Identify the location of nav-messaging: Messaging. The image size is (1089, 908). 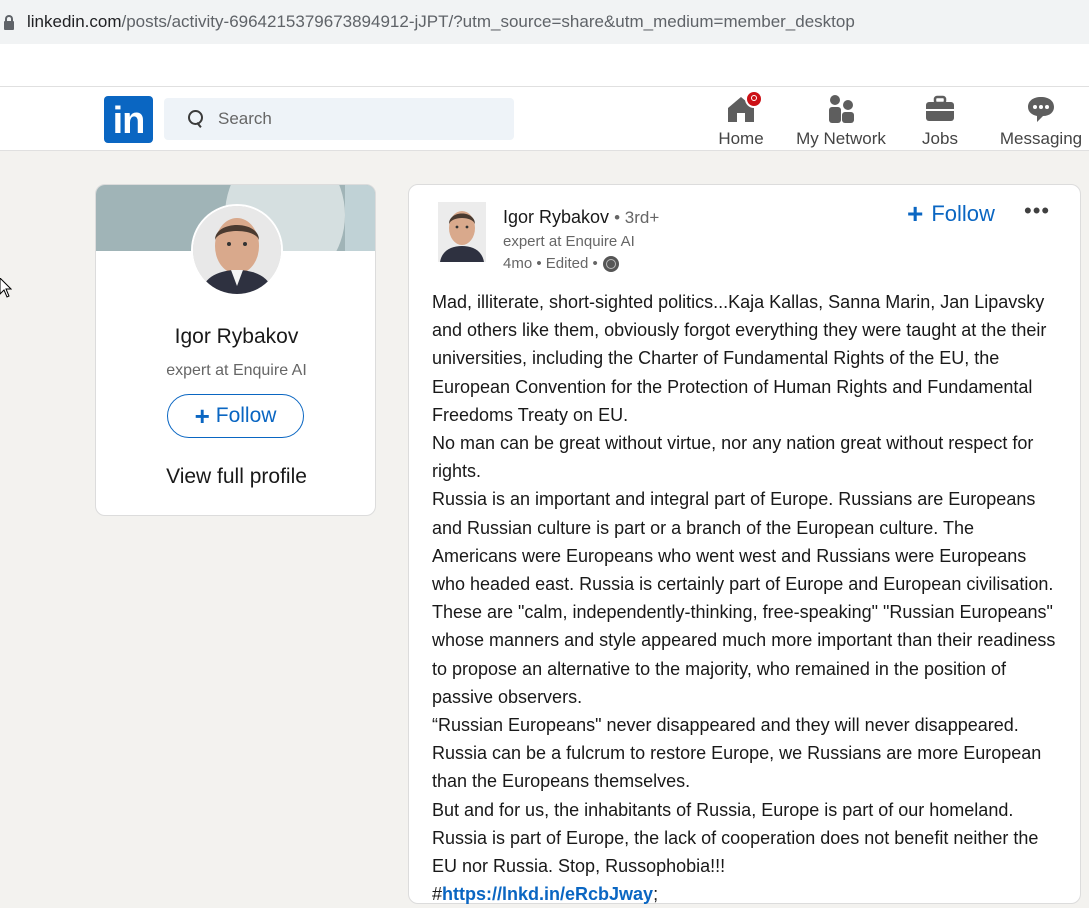
(1041, 119).